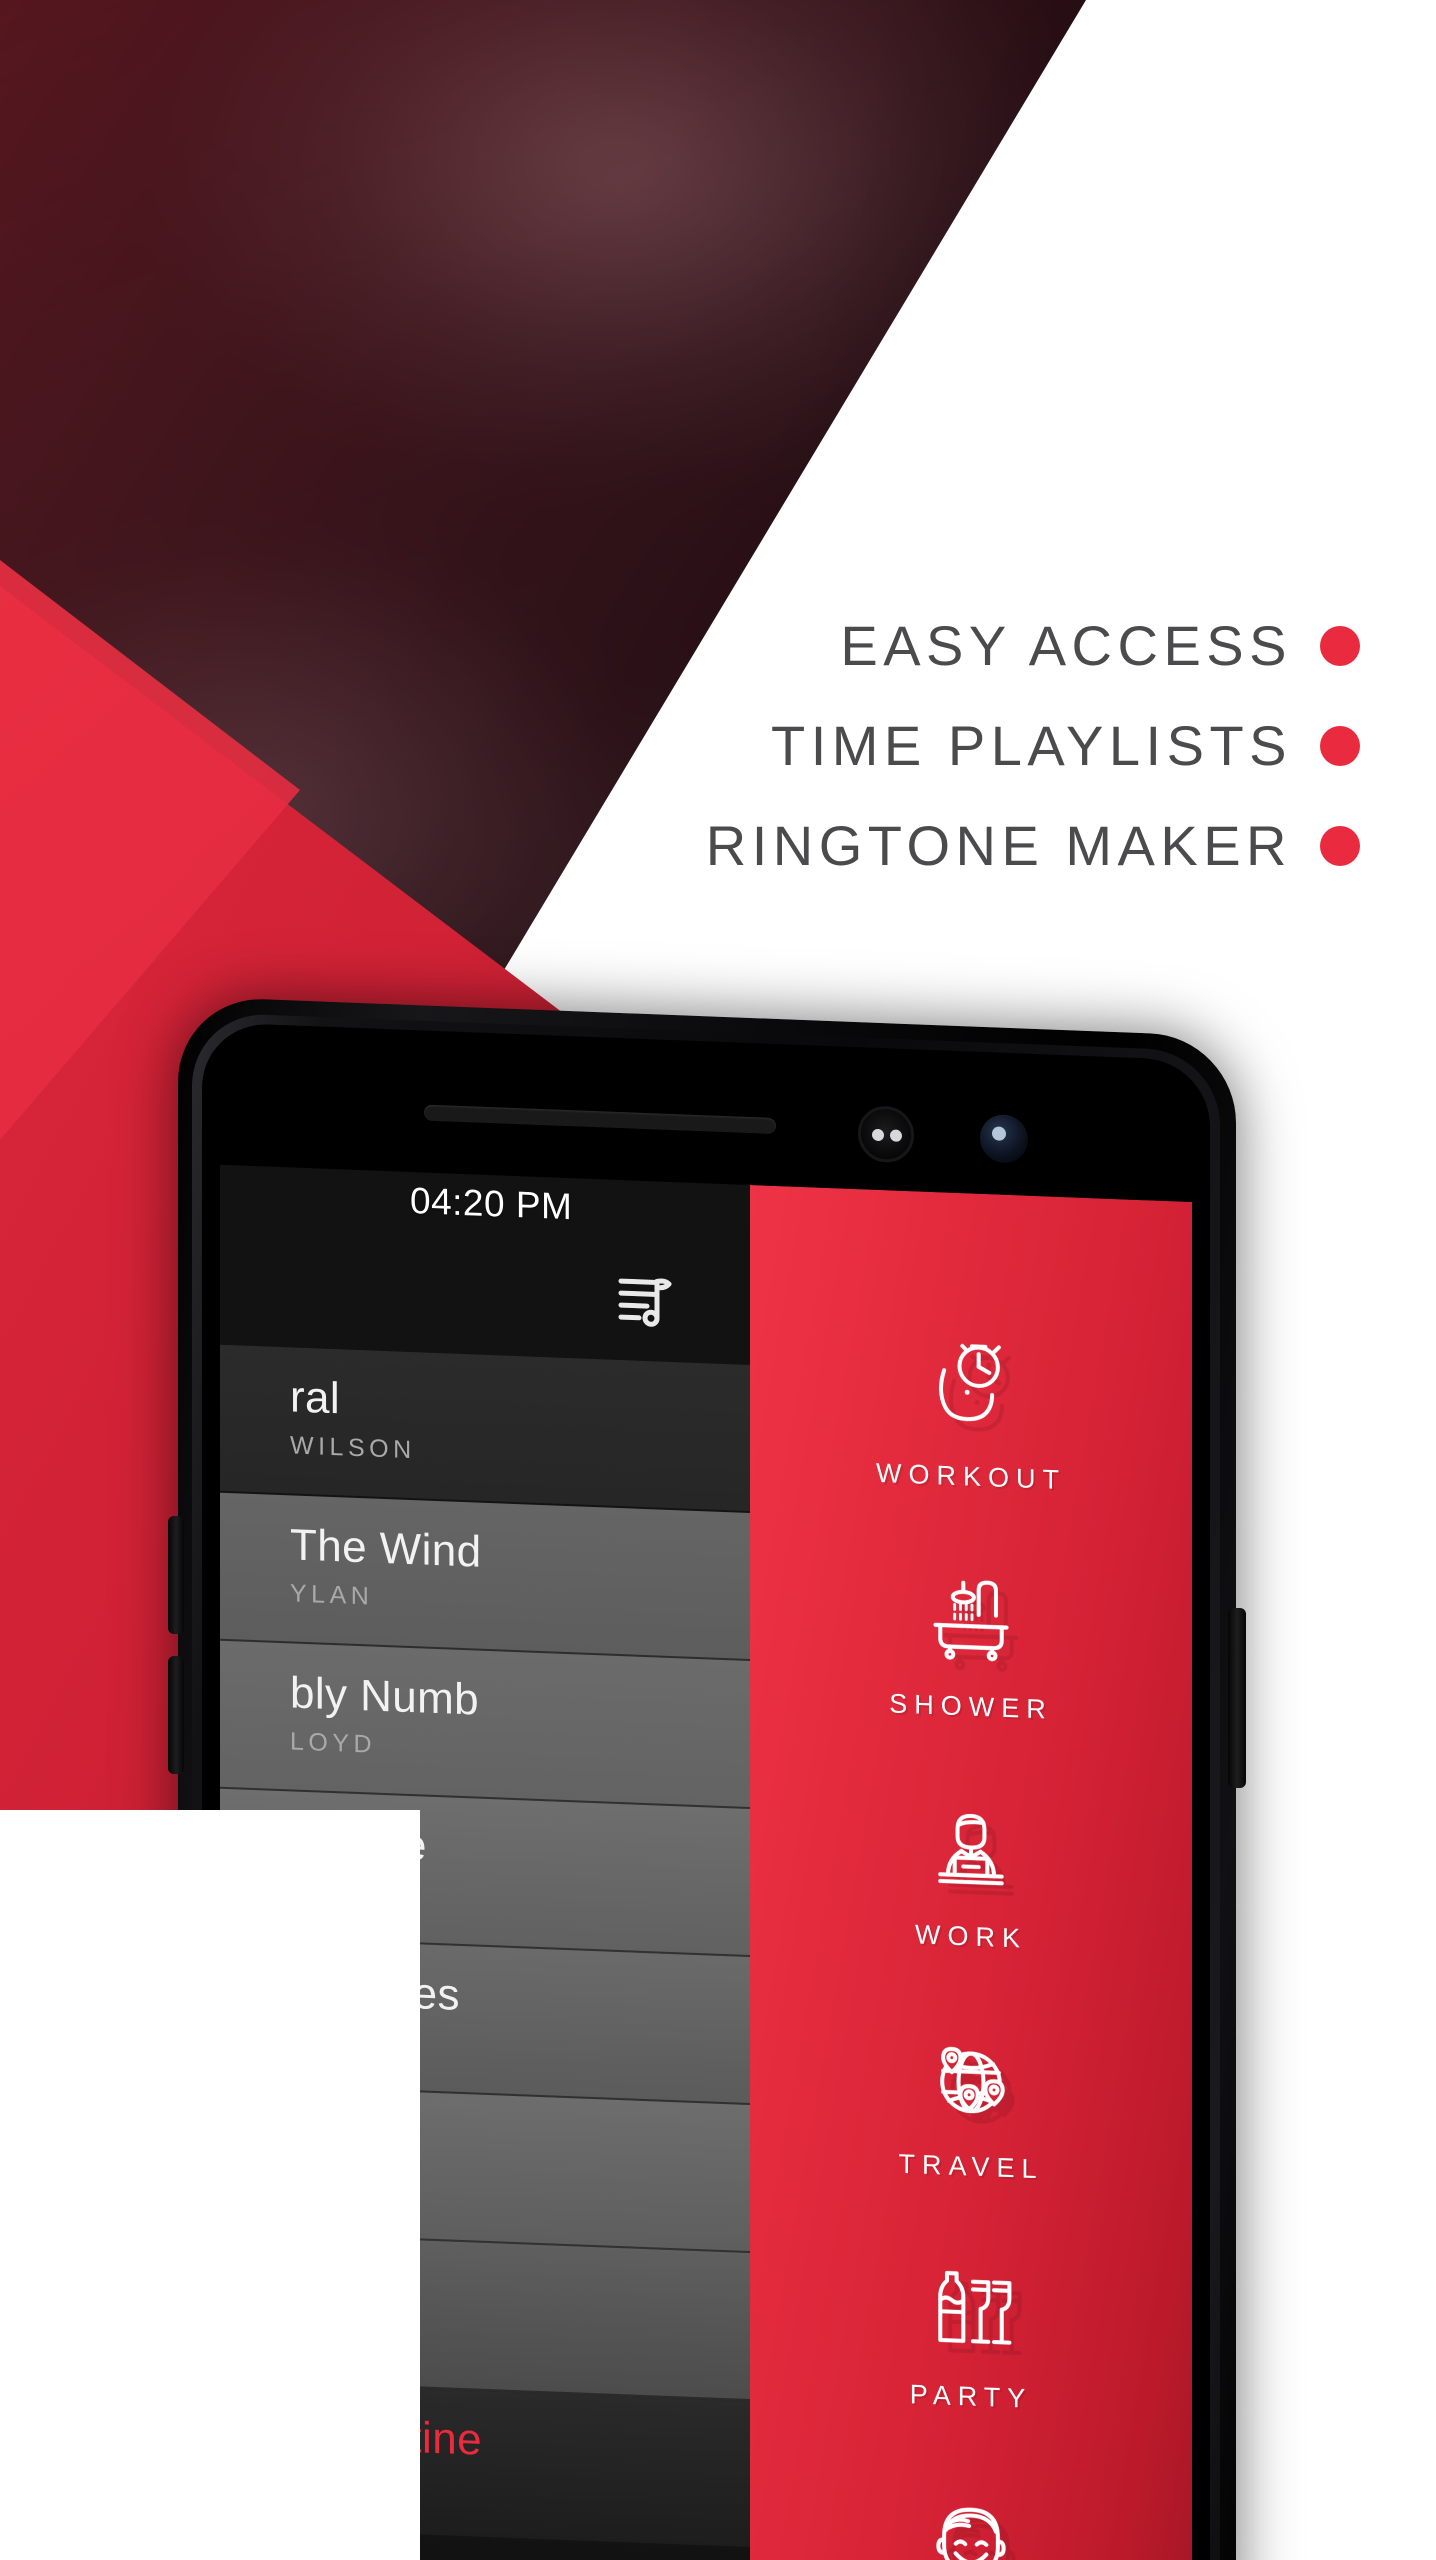 The height and width of the screenshot is (2560, 1436). I want to click on headline-row-ringtone-maker: RINGTONE MAKER, so click(1000, 846).